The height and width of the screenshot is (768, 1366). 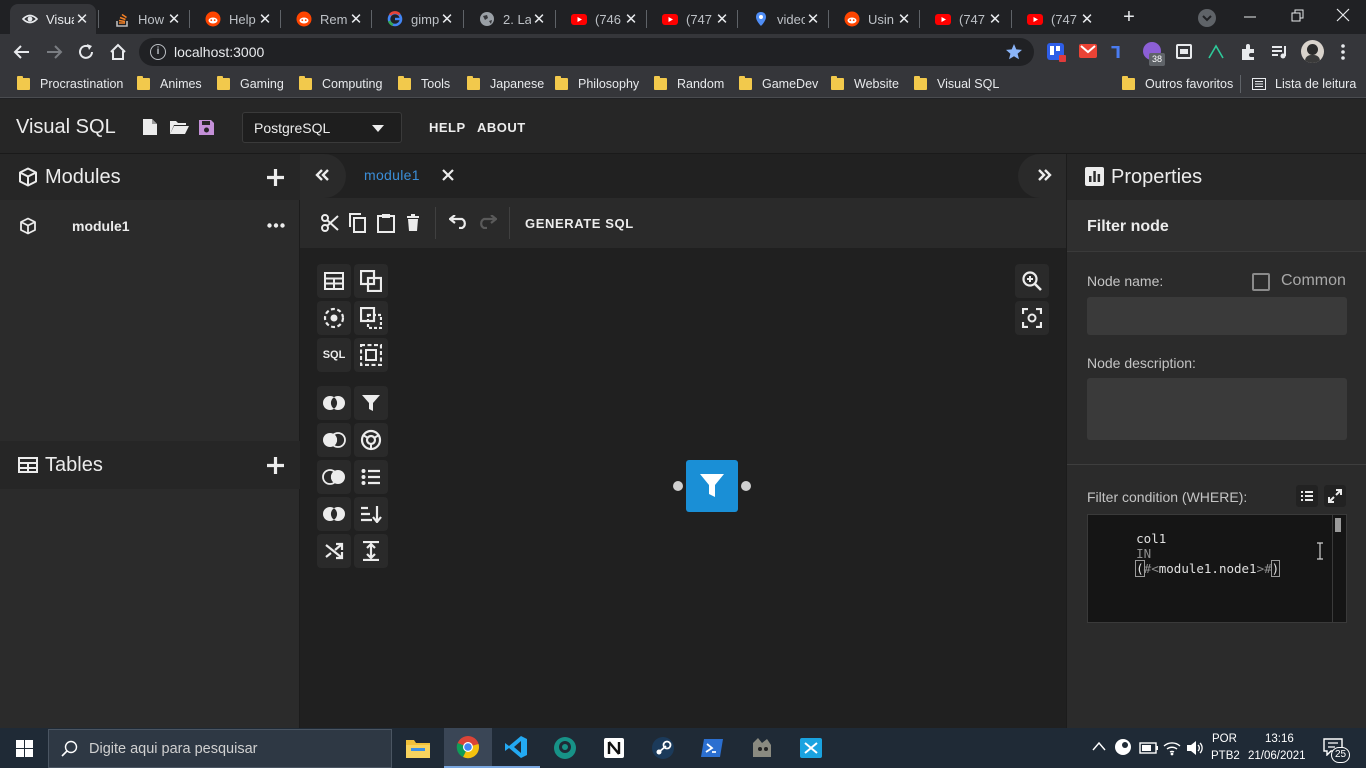 What do you see at coordinates (1149, 748) in the screenshot?
I see `battery-icon` at bounding box center [1149, 748].